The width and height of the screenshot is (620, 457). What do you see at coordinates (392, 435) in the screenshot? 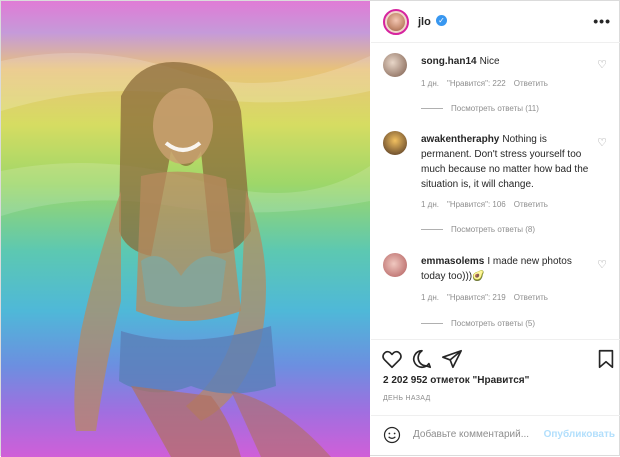
I see `emoji-icon` at bounding box center [392, 435].